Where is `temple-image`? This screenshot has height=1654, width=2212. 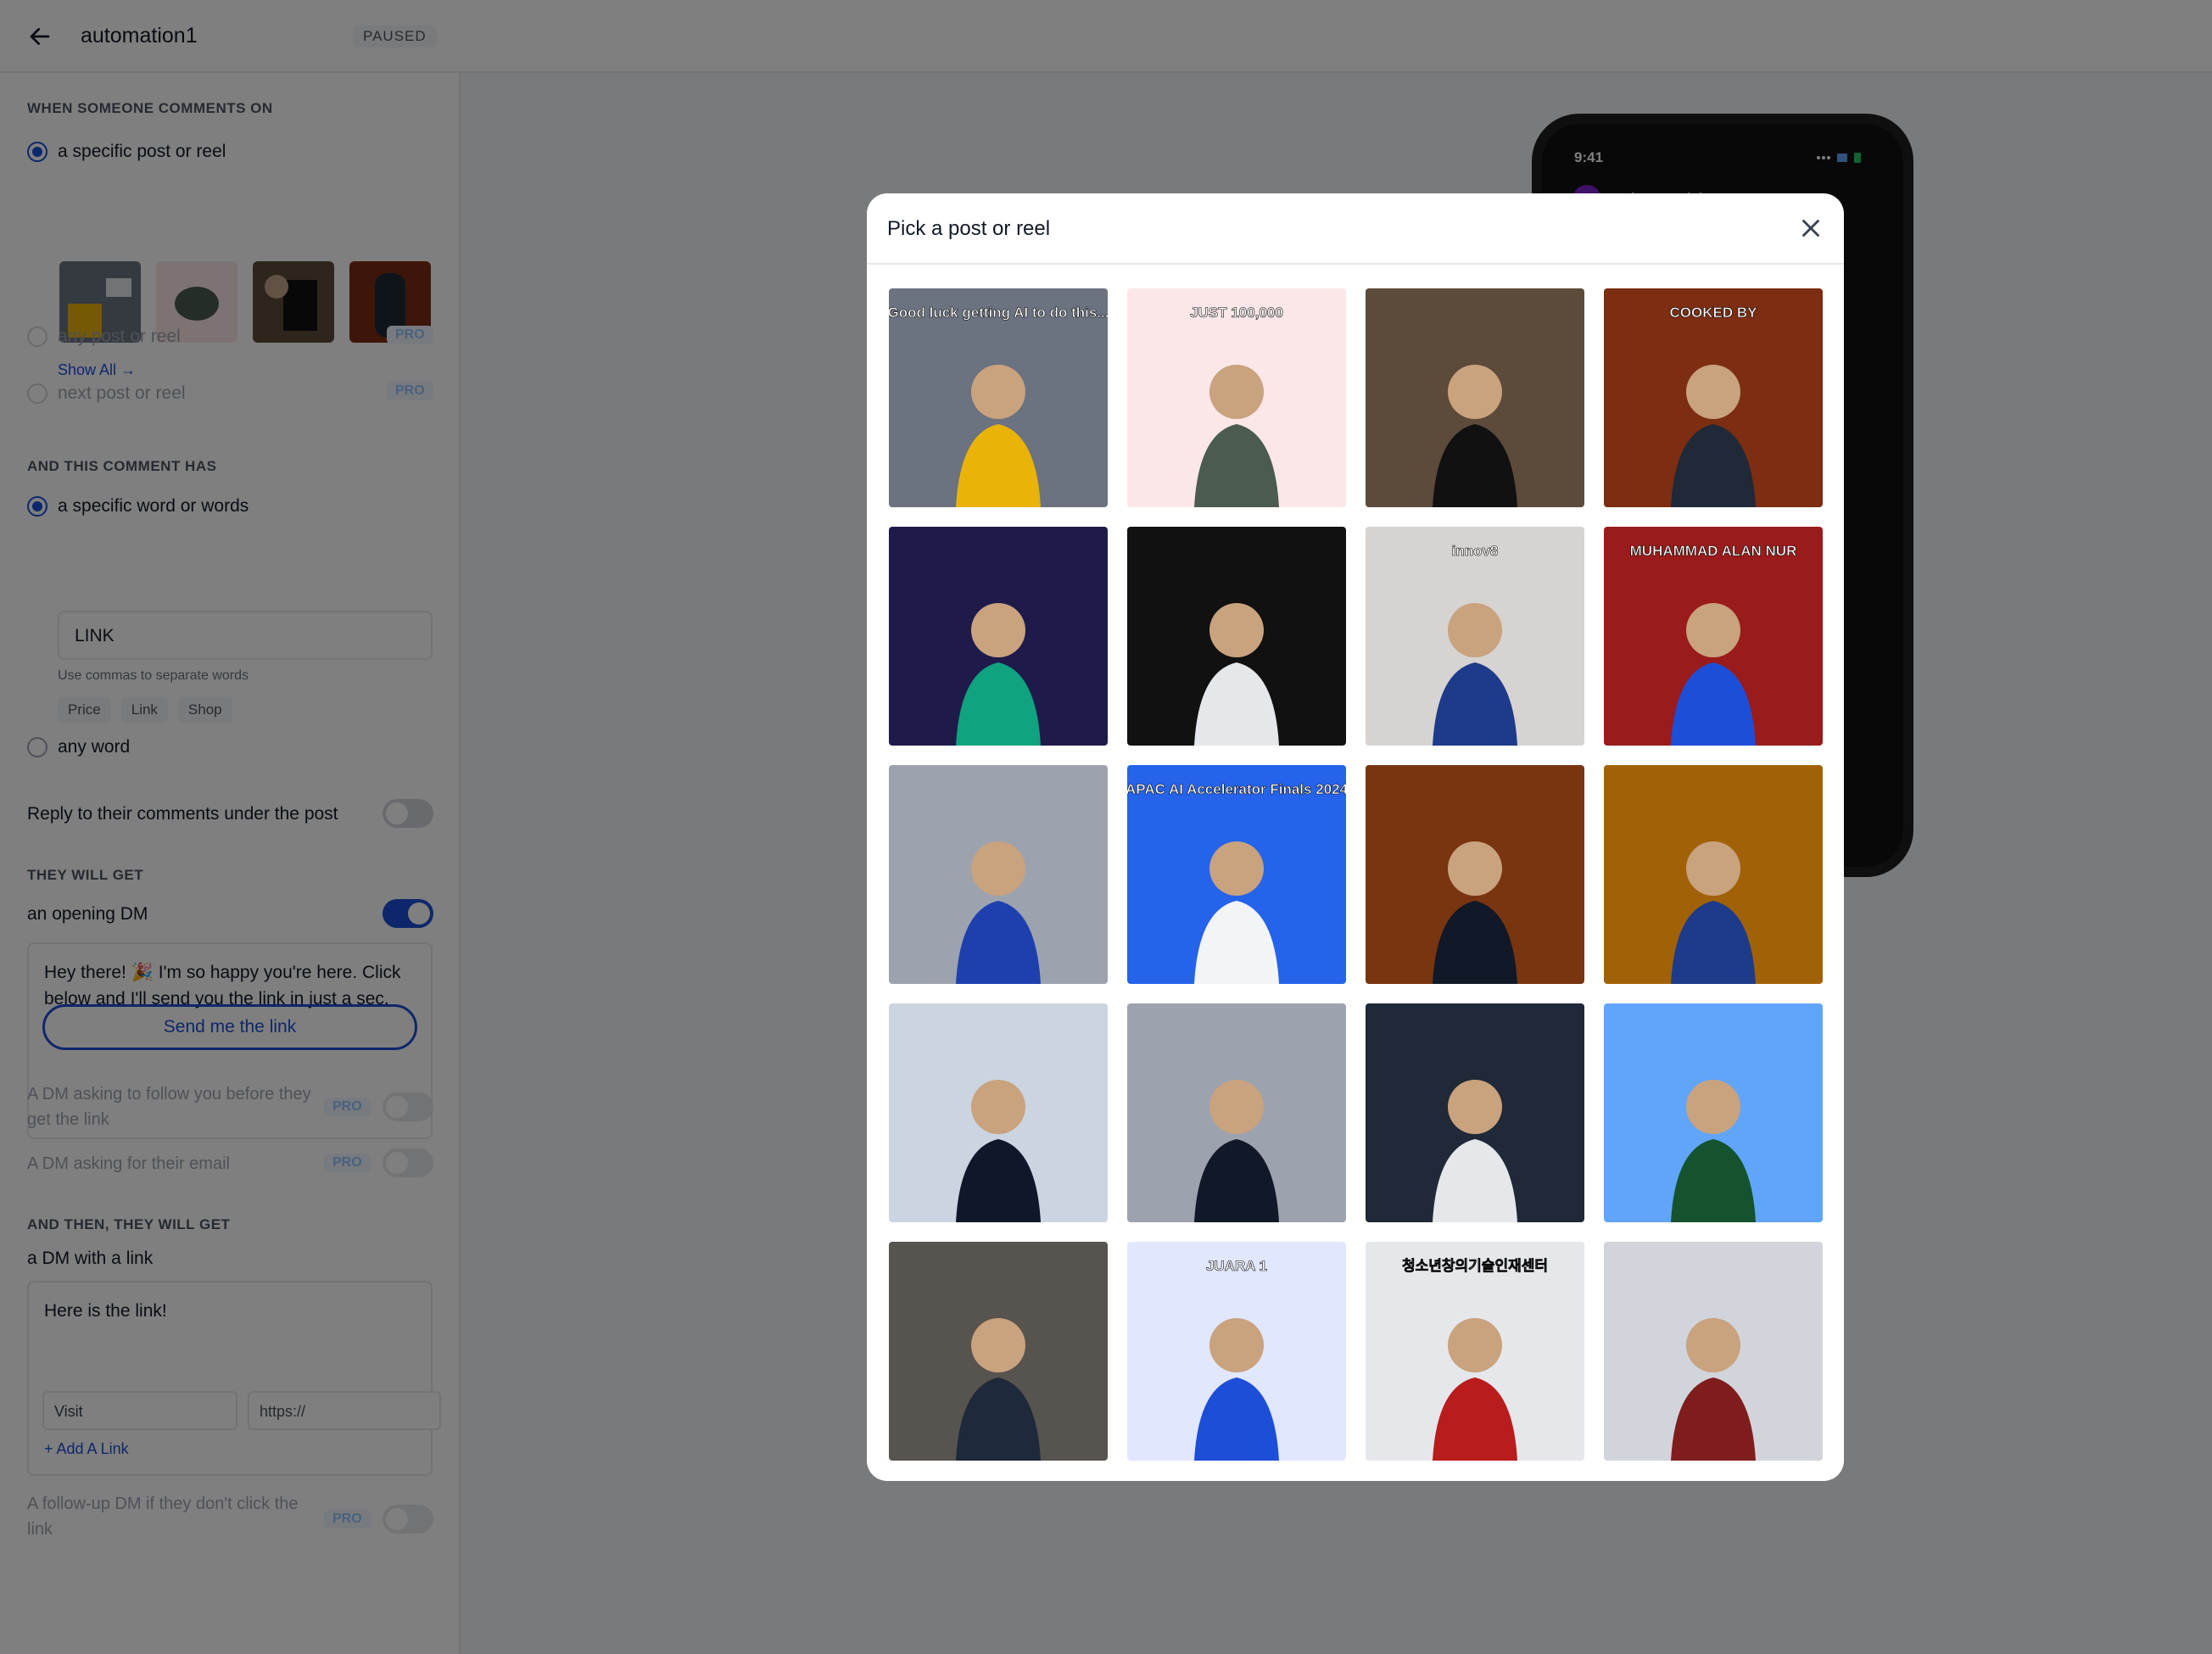 temple-image is located at coordinates (1714, 1112).